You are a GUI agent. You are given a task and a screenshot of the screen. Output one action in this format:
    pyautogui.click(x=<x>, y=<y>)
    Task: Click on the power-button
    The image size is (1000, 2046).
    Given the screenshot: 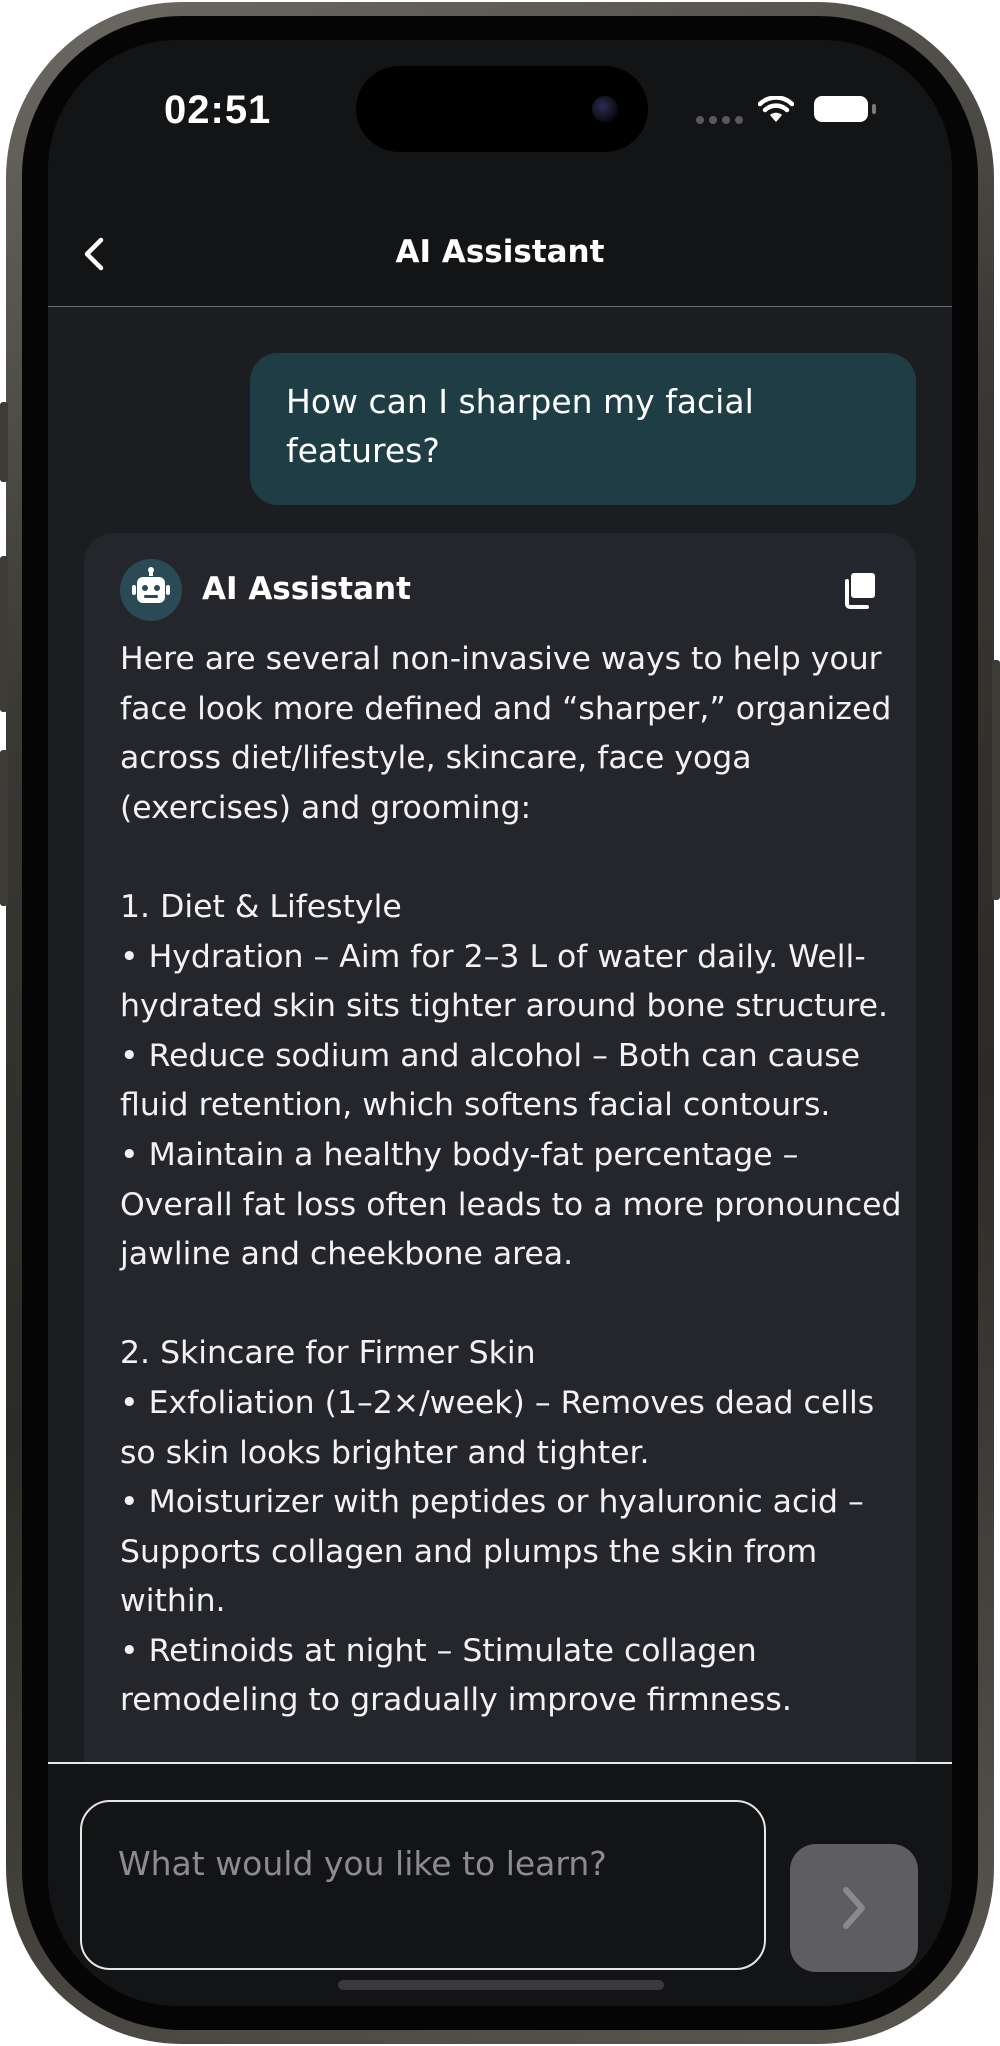 What is the action you would take?
    pyautogui.click(x=996, y=780)
    